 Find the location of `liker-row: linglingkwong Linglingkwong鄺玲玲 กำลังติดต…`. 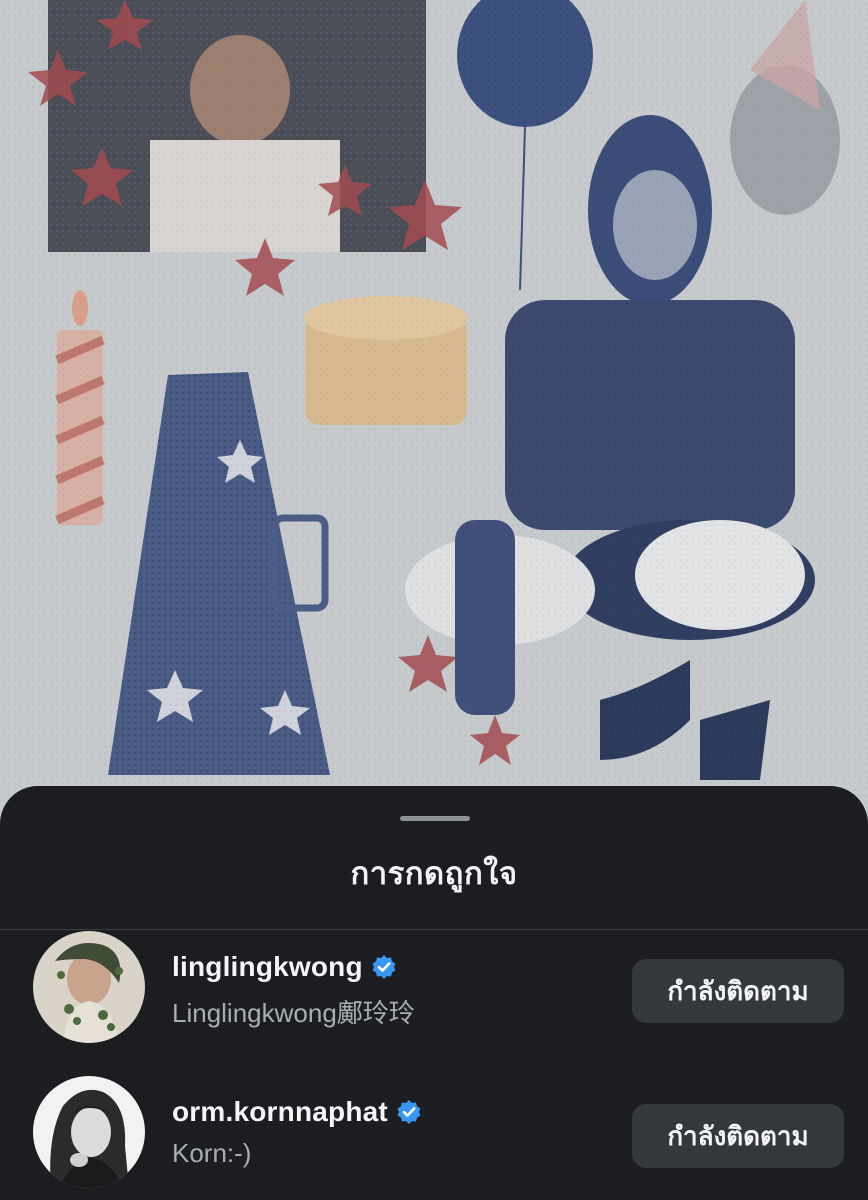

liker-row: linglingkwong Linglingkwong鄺玲玲 กำลังติดต… is located at coordinates (434, 991).